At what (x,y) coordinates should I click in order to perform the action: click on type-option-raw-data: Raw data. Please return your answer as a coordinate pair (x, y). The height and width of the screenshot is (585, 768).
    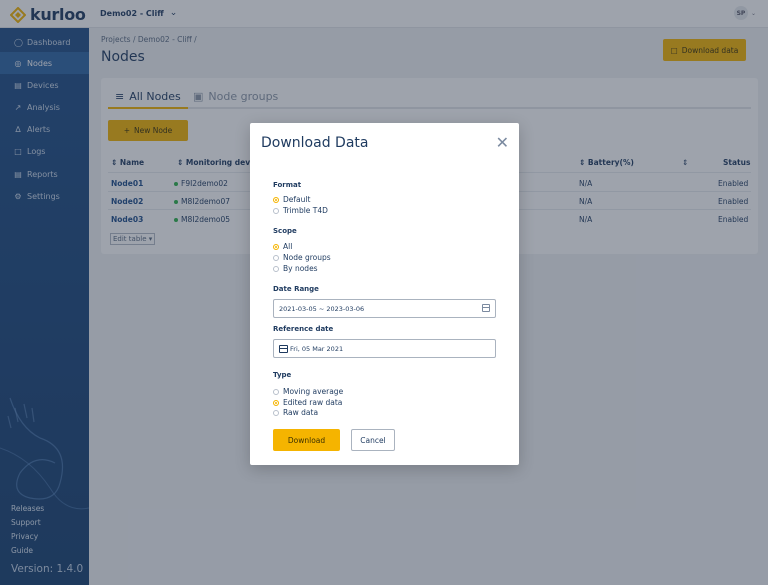
    Looking at the image, I should click on (295, 412).